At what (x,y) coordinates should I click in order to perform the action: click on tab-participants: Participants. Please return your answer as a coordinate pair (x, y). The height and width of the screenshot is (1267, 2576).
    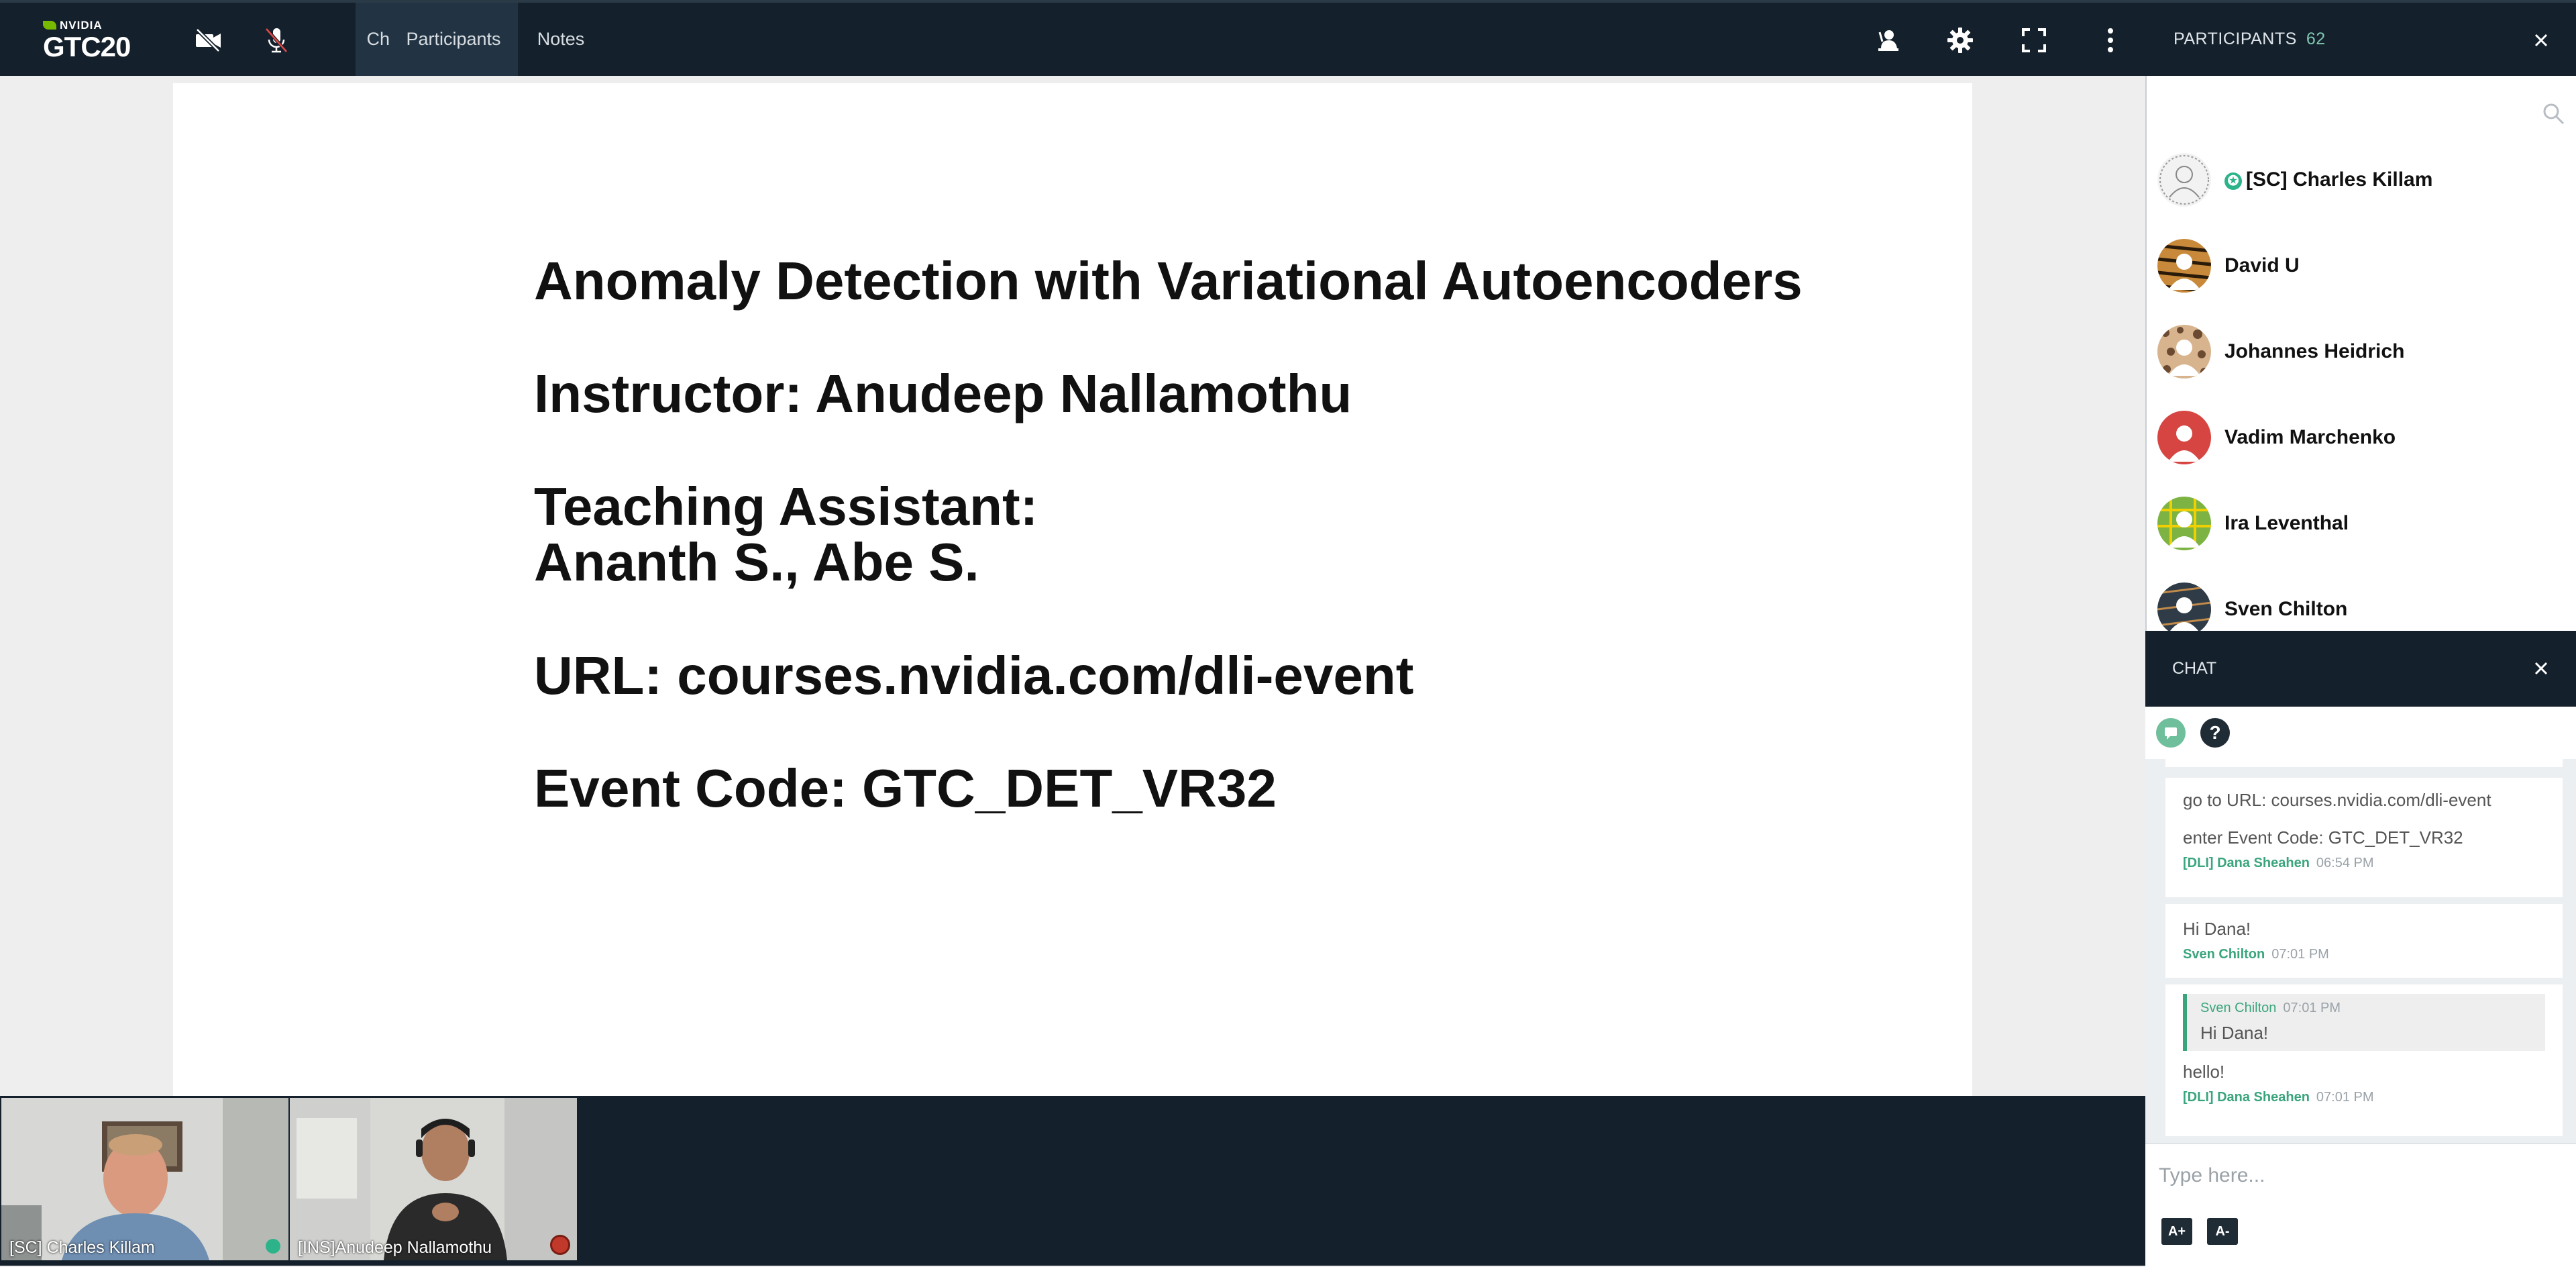
    Looking at the image, I should click on (453, 39).